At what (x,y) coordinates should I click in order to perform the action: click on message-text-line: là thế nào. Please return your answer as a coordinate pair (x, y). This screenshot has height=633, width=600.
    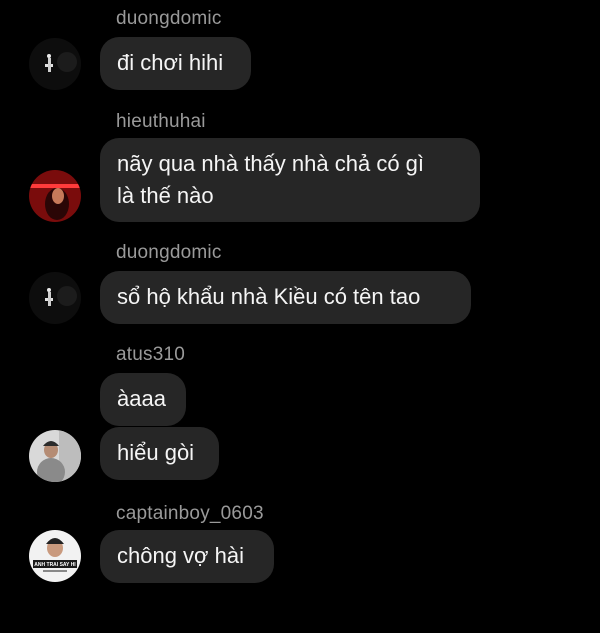
    Looking at the image, I should click on (165, 195).